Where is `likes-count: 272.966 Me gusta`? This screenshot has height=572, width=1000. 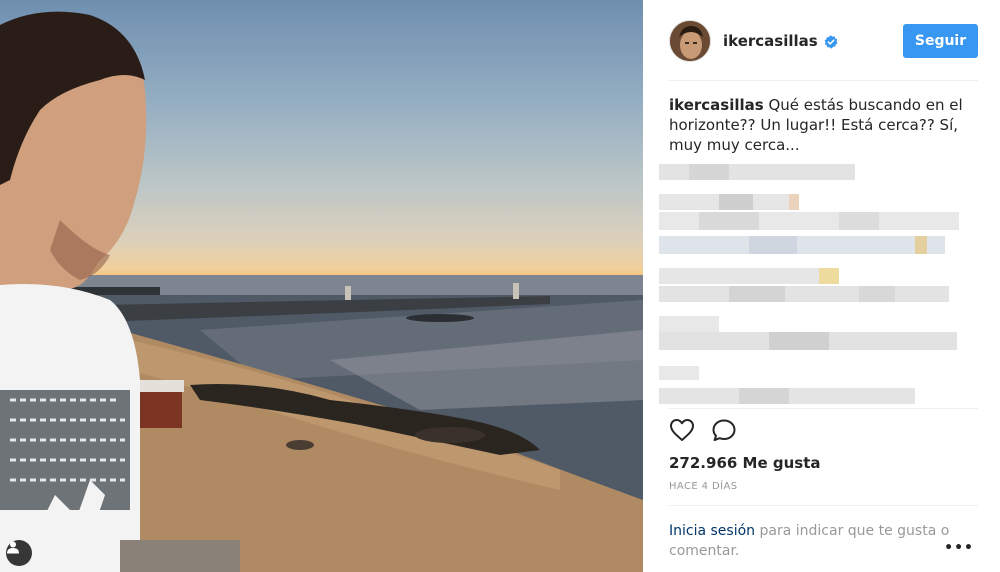 likes-count: 272.966 Me gusta is located at coordinates (745, 463).